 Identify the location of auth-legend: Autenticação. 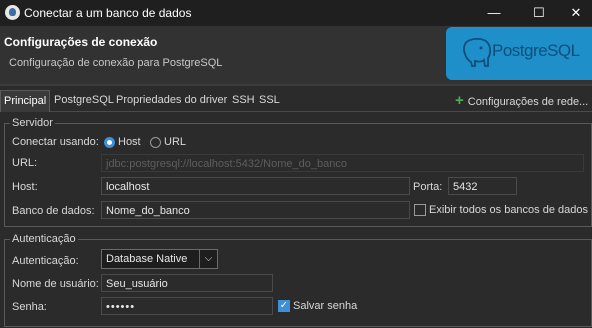
(44, 239).